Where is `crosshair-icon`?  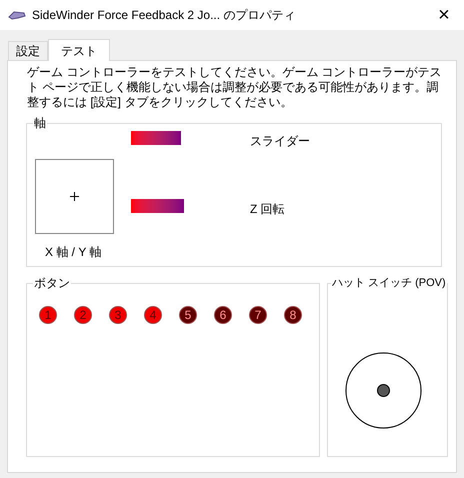
crosshair-icon is located at coordinates (74, 196).